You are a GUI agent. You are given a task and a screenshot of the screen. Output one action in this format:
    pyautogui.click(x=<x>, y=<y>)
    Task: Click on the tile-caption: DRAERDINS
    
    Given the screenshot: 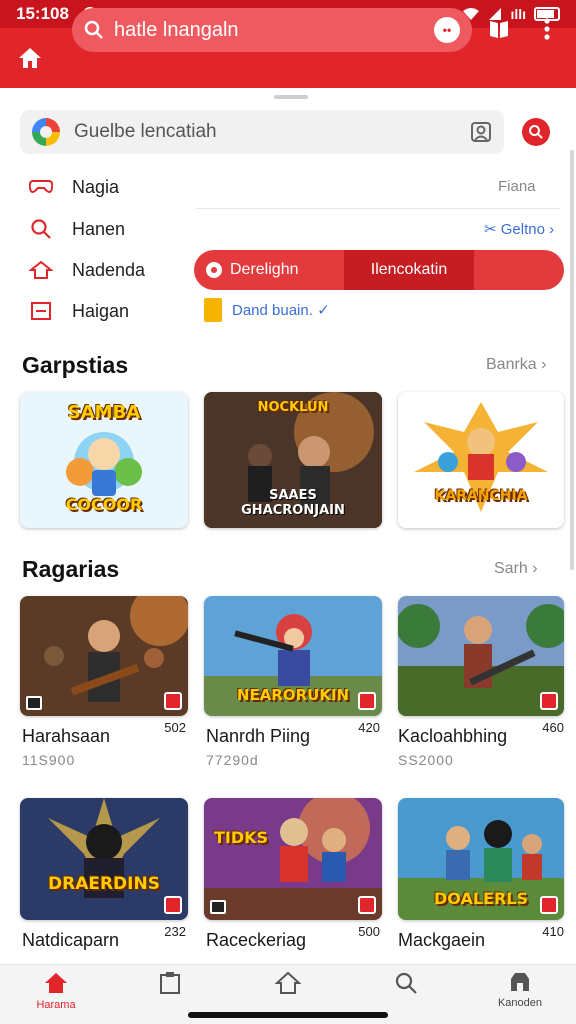 What is the action you would take?
    pyautogui.click(x=104, y=884)
    